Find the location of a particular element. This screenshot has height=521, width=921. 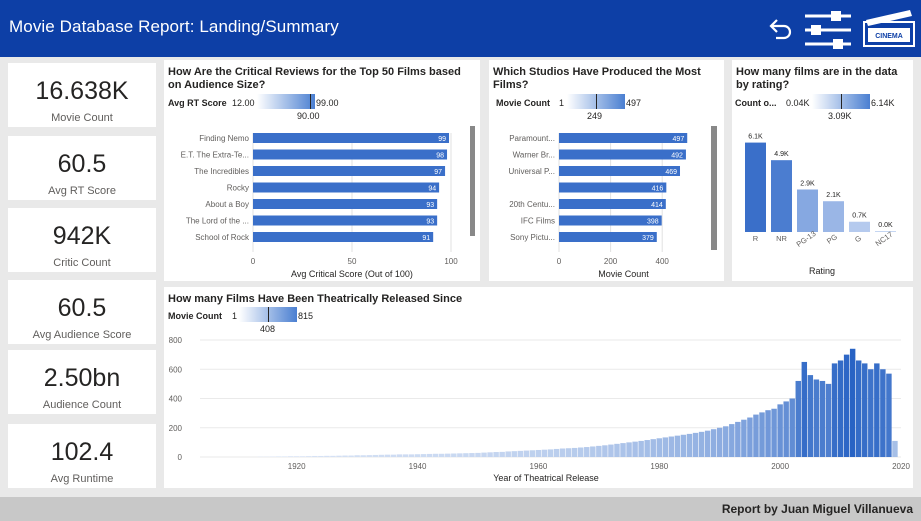

slicer-min: 12.00 is located at coordinates (243, 103).